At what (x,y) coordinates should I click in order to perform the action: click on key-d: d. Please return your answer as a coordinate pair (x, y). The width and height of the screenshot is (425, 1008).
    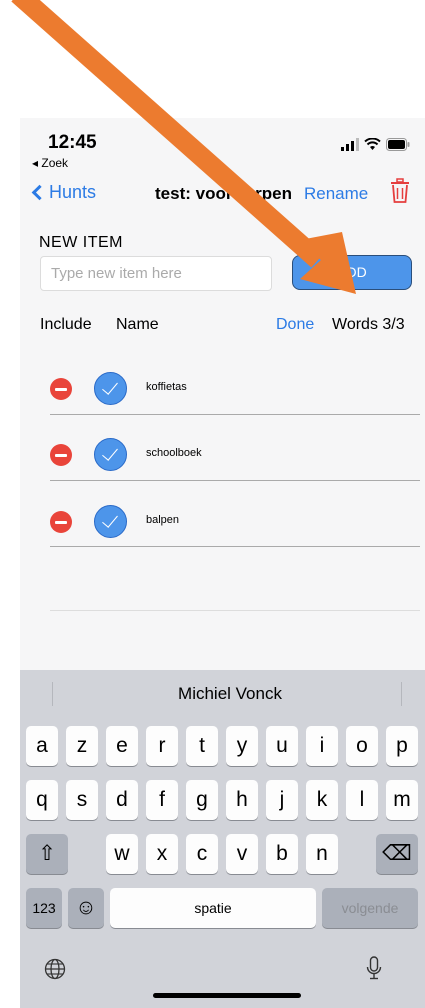
    Looking at the image, I should click on (122, 800).